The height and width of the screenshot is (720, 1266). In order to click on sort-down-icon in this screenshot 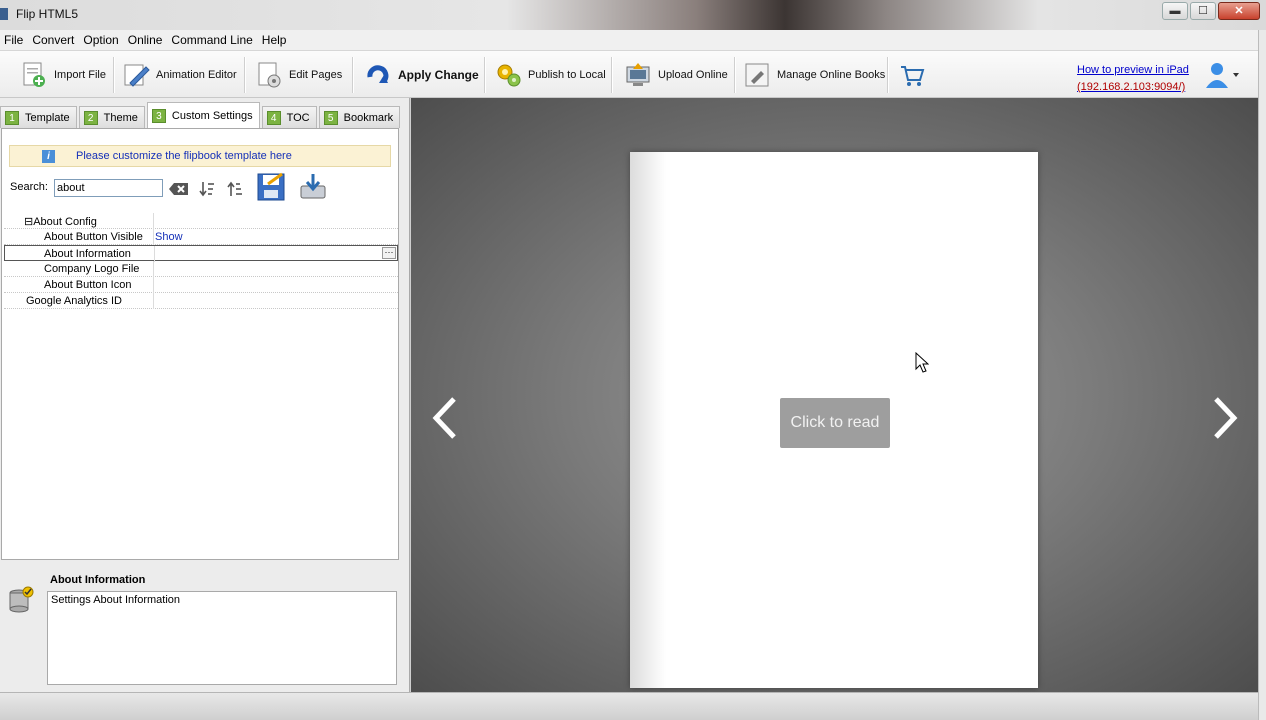, I will do `click(206, 189)`.